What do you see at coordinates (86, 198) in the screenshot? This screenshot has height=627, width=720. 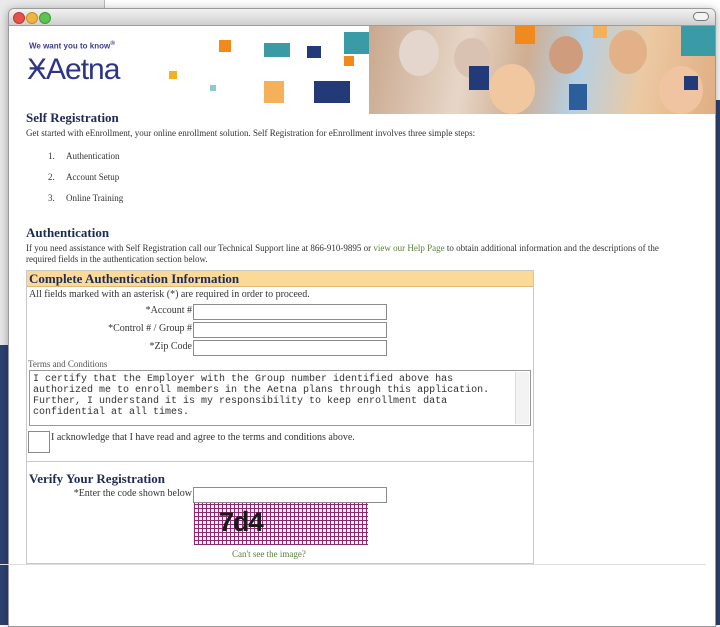 I see `step-item: 3. Online Training` at bounding box center [86, 198].